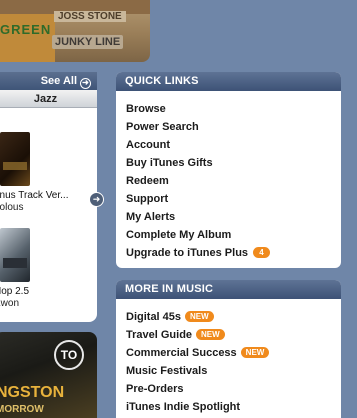 This screenshot has width=357, height=418. What do you see at coordinates (233, 127) in the screenshot?
I see `quick-link-power-search: Power Search` at bounding box center [233, 127].